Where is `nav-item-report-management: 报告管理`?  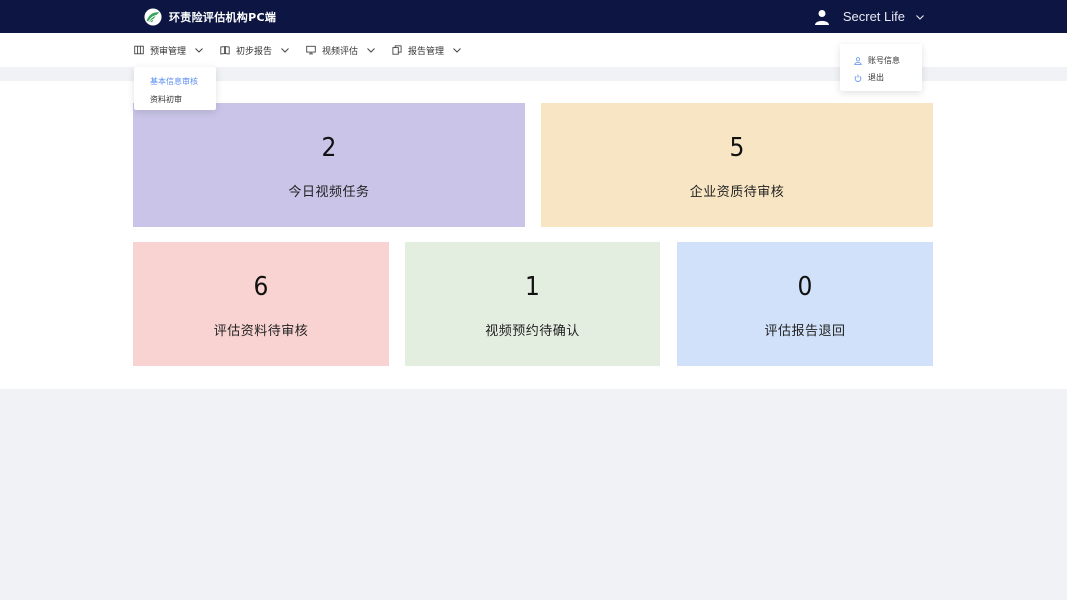
nav-item-report-management: 报告管理 is located at coordinates (427, 50).